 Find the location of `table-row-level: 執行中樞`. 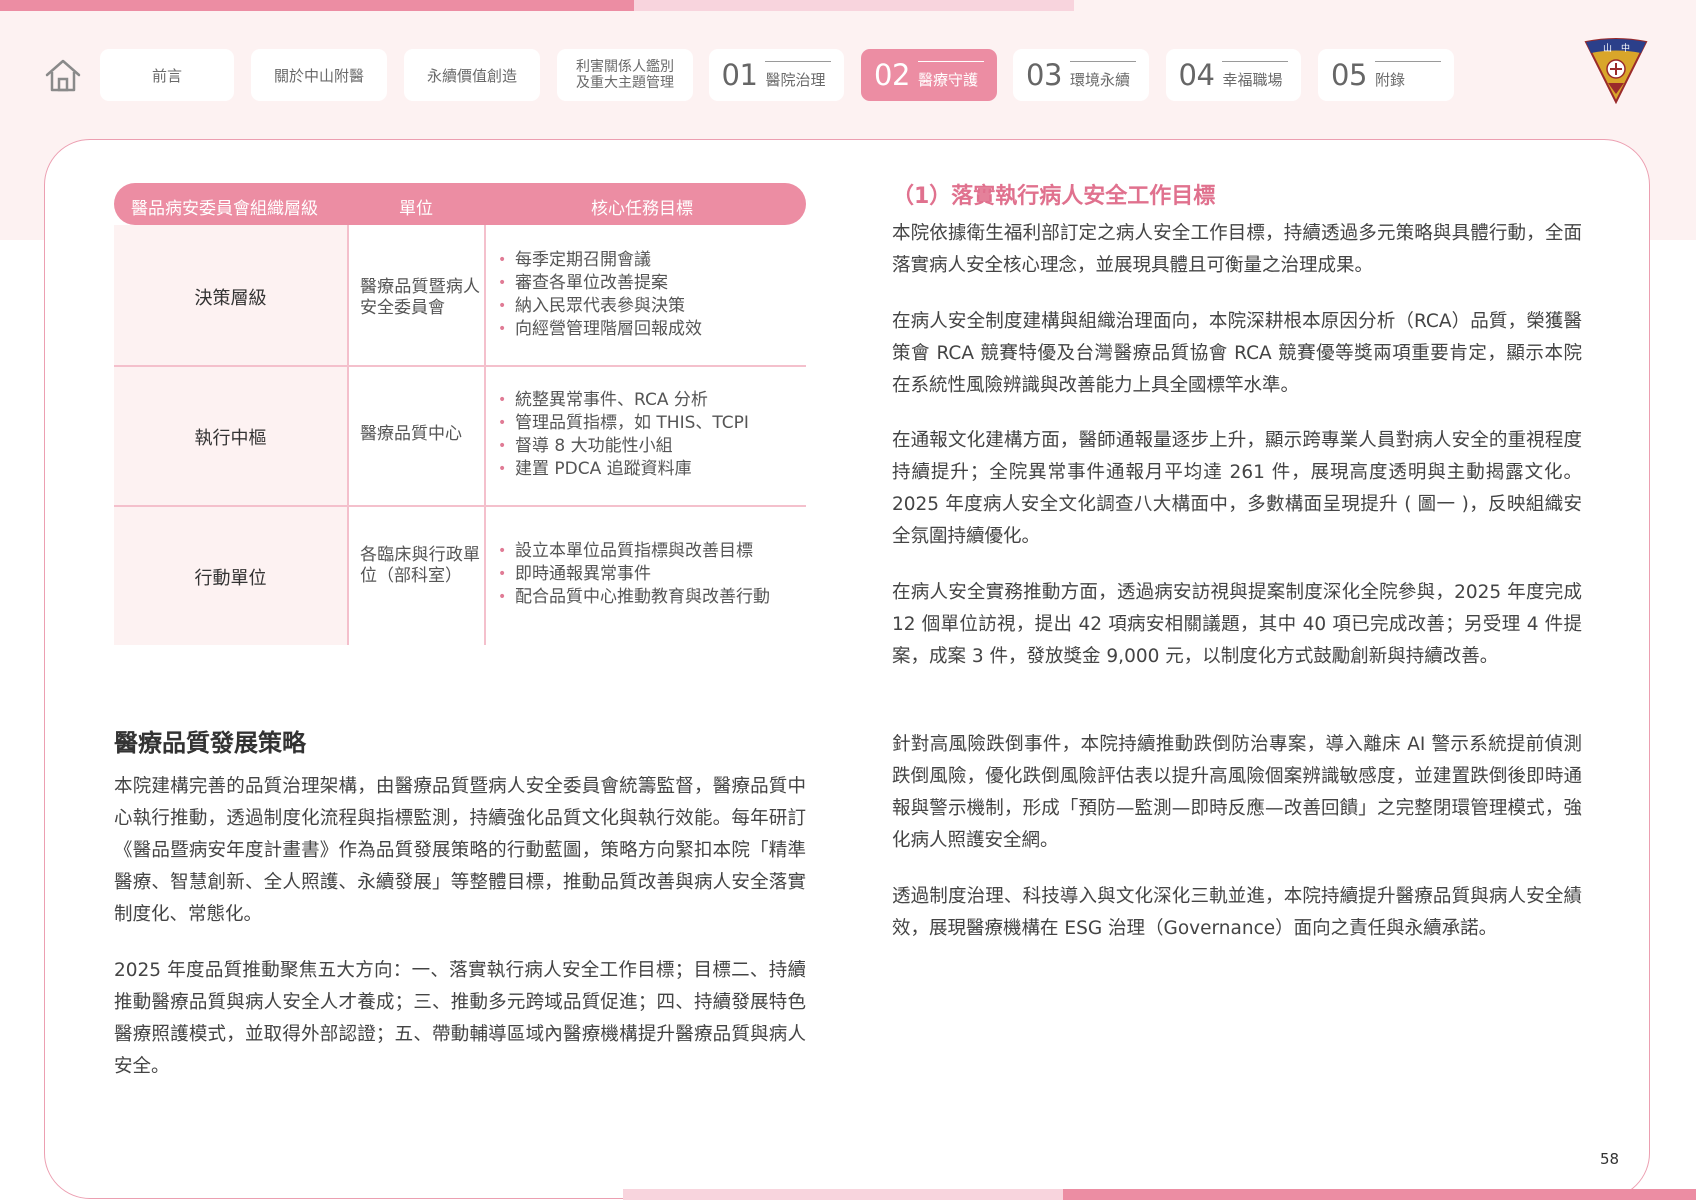

table-row-level: 執行中樞 is located at coordinates (230, 438).